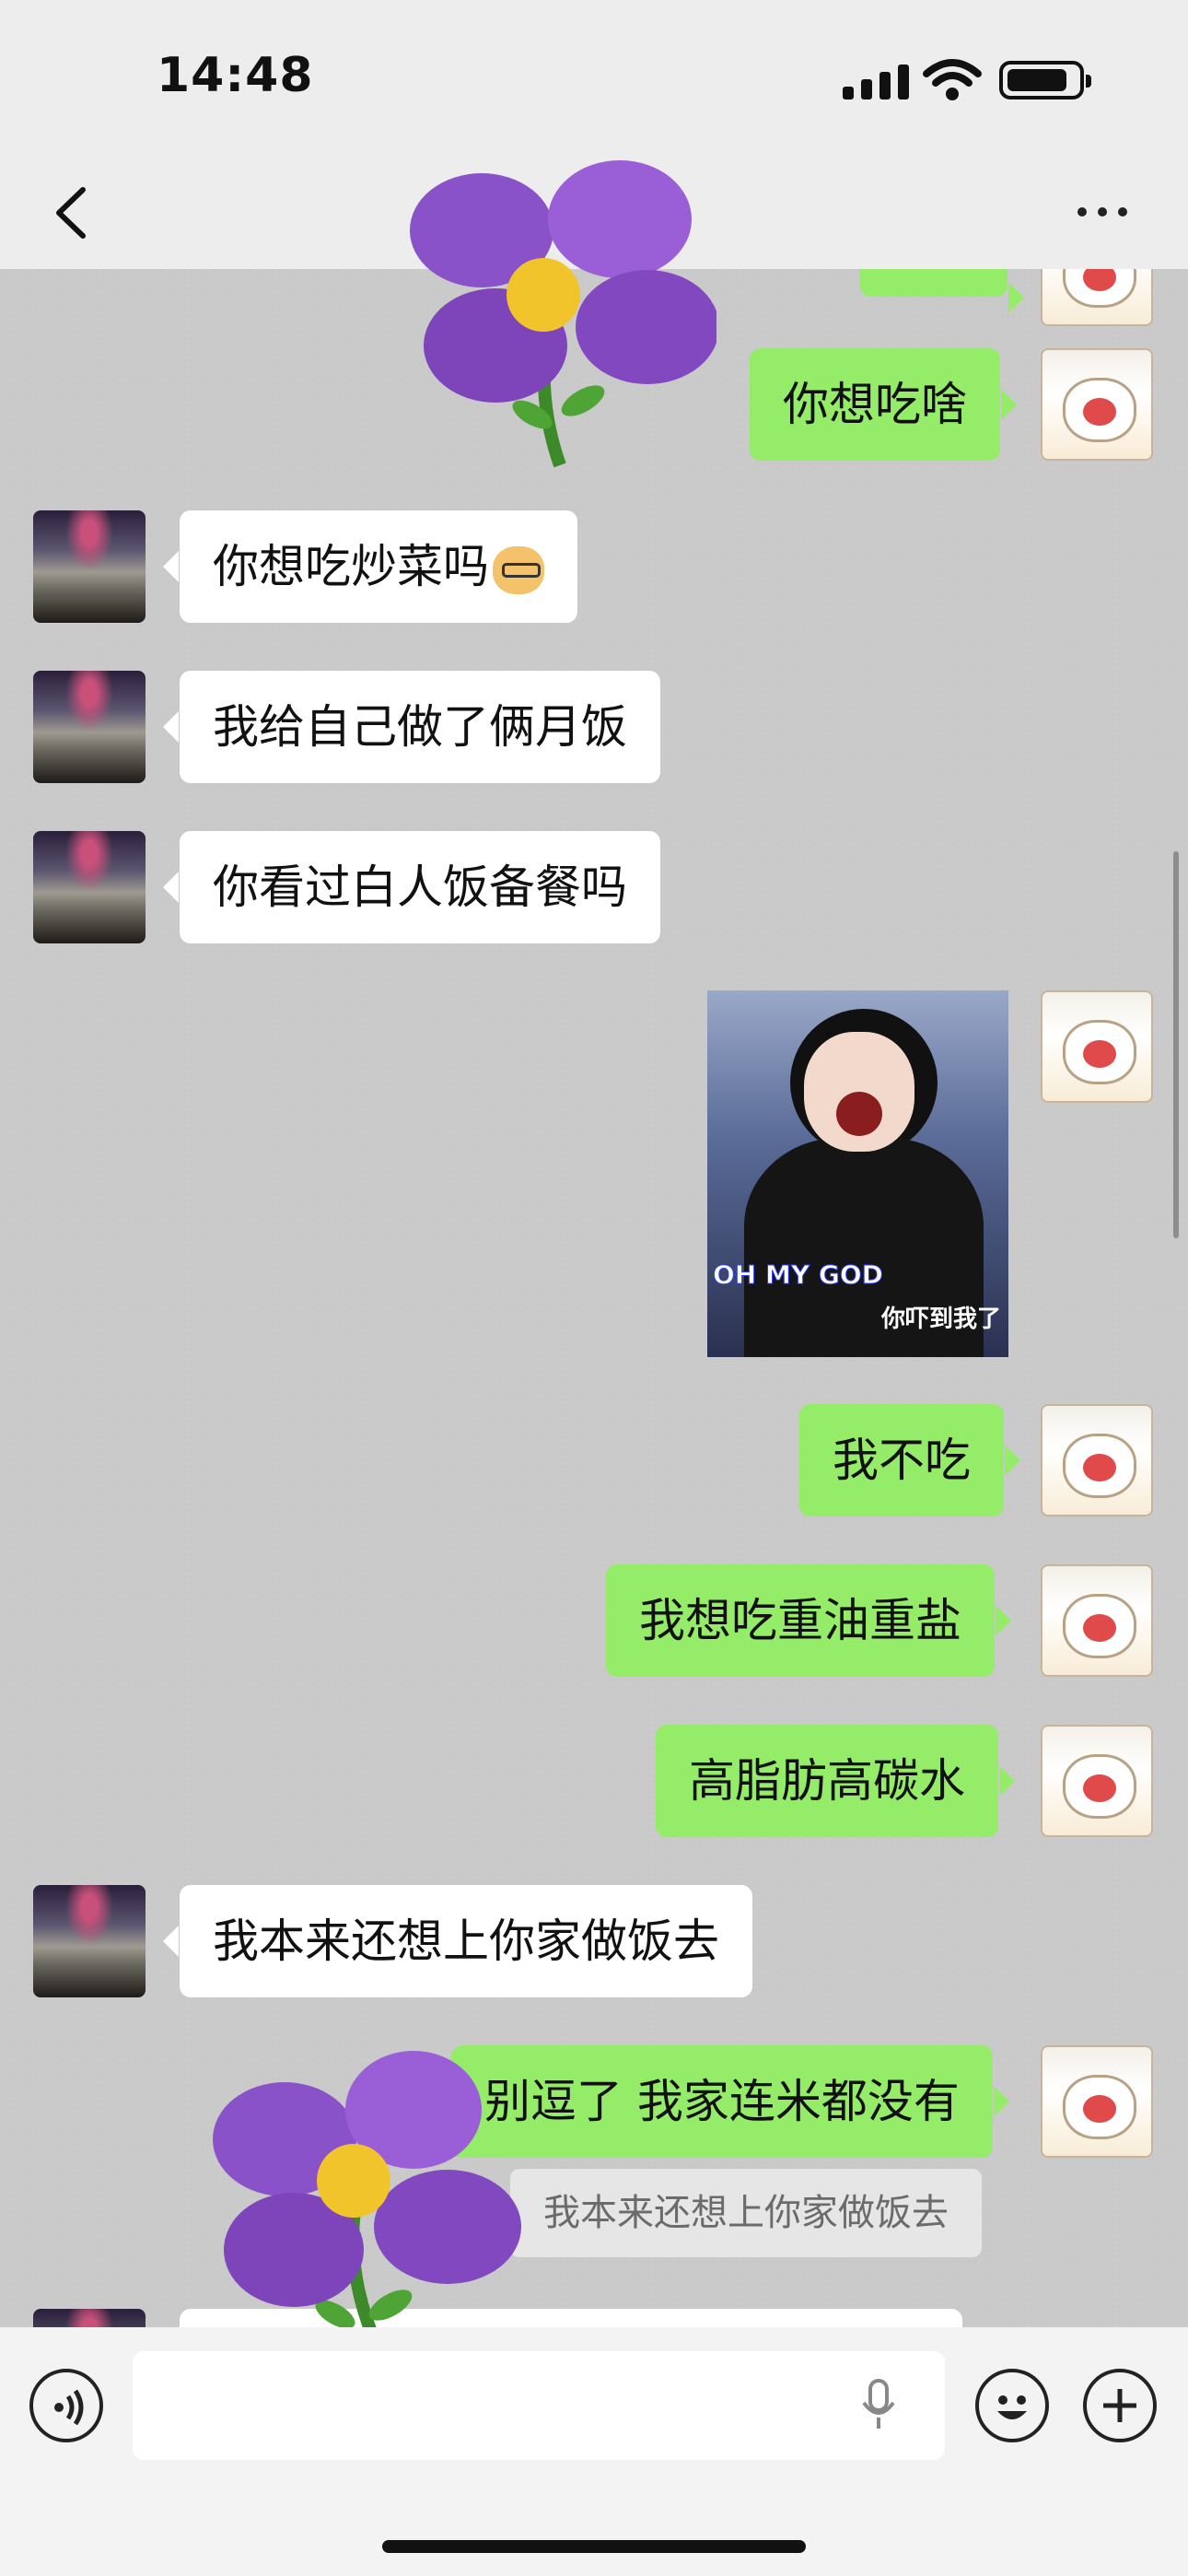  I want to click on purple-flower-sticker-top, so click(563, 314).